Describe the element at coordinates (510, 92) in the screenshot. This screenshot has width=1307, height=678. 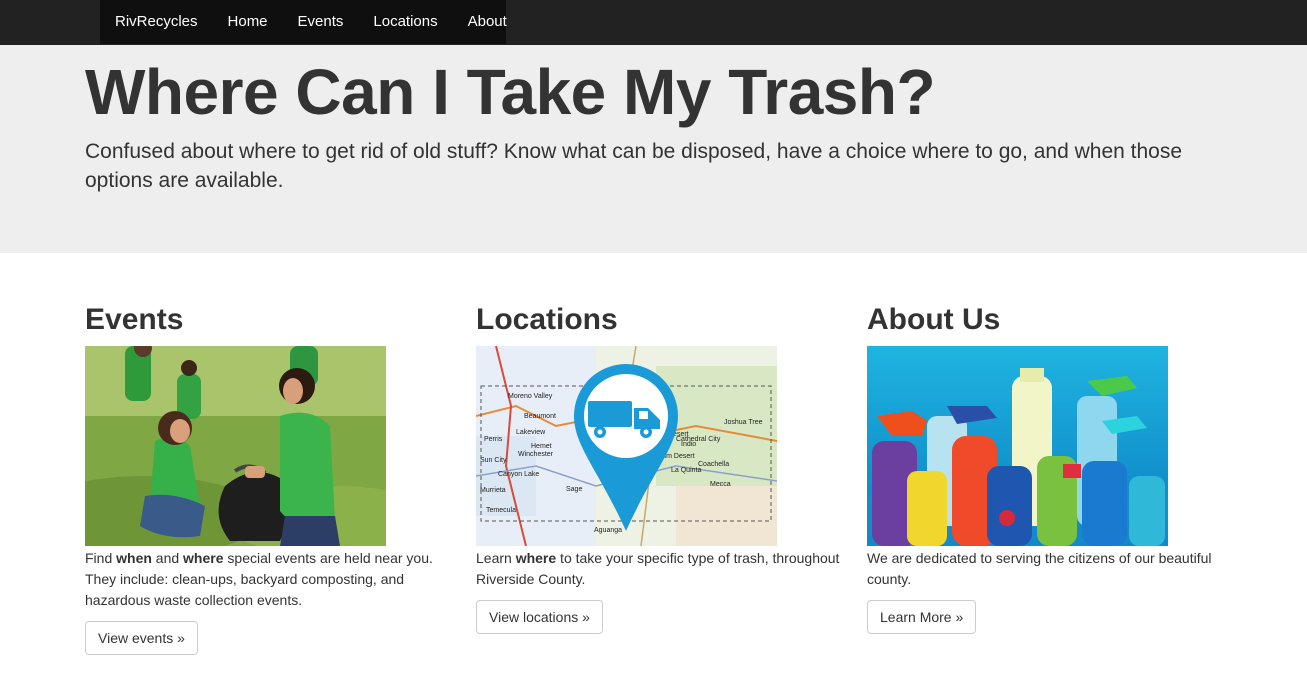
I see `hero-title: Where Can I Take My Trash?` at that location.